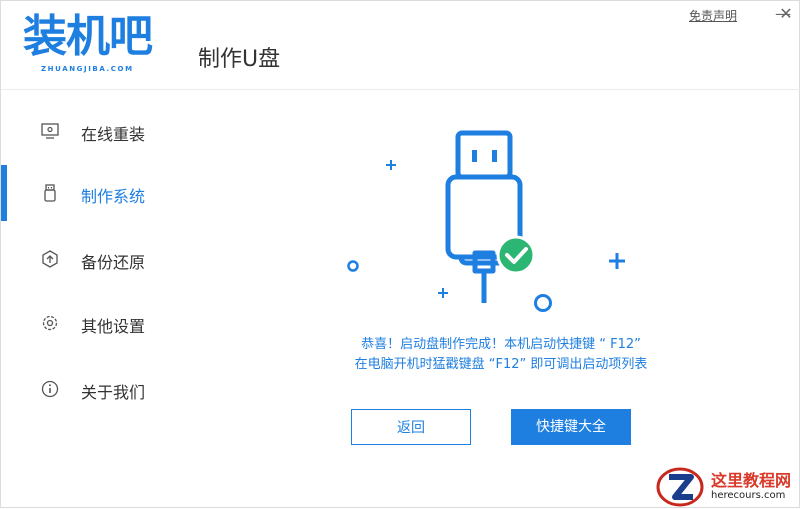 The image size is (800, 509). I want to click on success-check-icon, so click(516, 255).